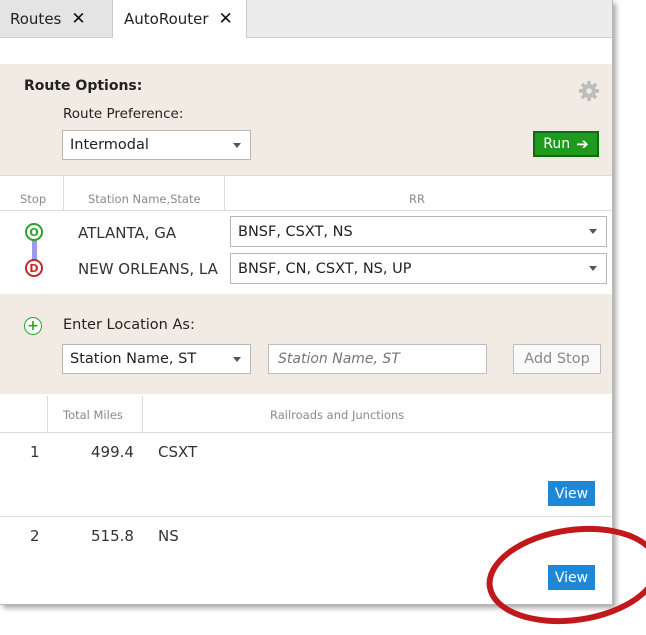  What do you see at coordinates (582, 144) in the screenshot?
I see `arrow-right-icon: ➔` at bounding box center [582, 144].